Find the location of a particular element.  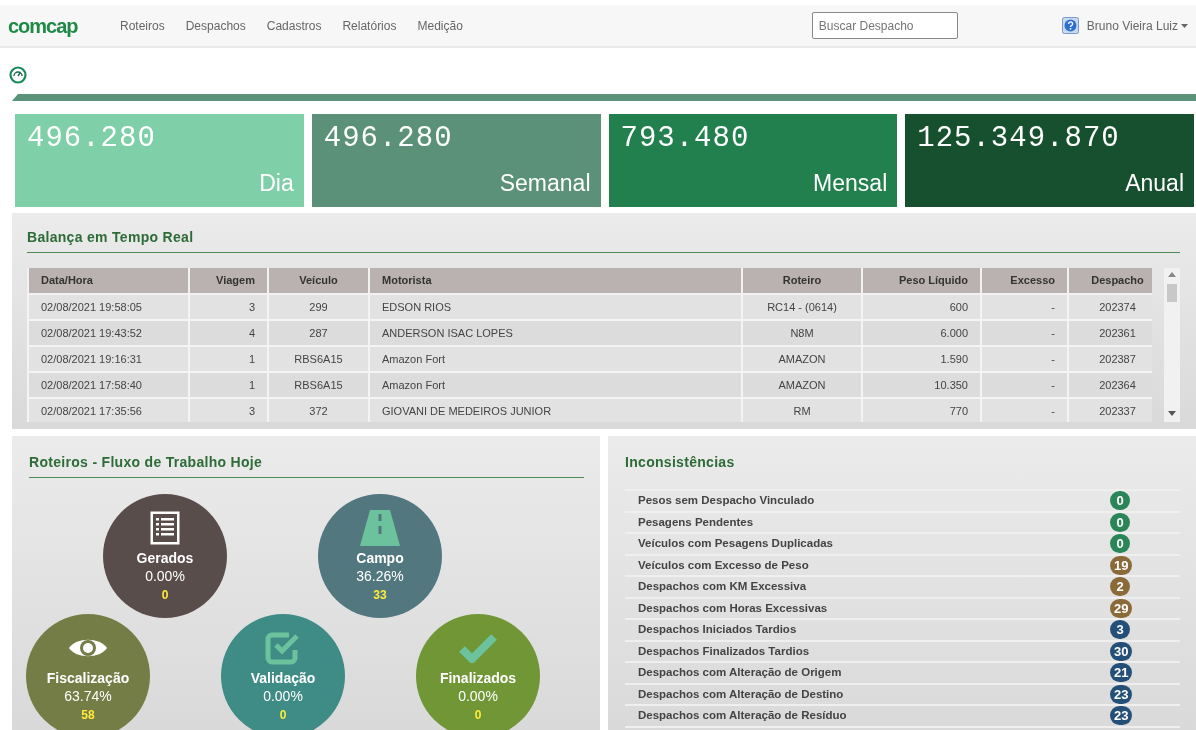

column-header: Viagem is located at coordinates (228, 281).